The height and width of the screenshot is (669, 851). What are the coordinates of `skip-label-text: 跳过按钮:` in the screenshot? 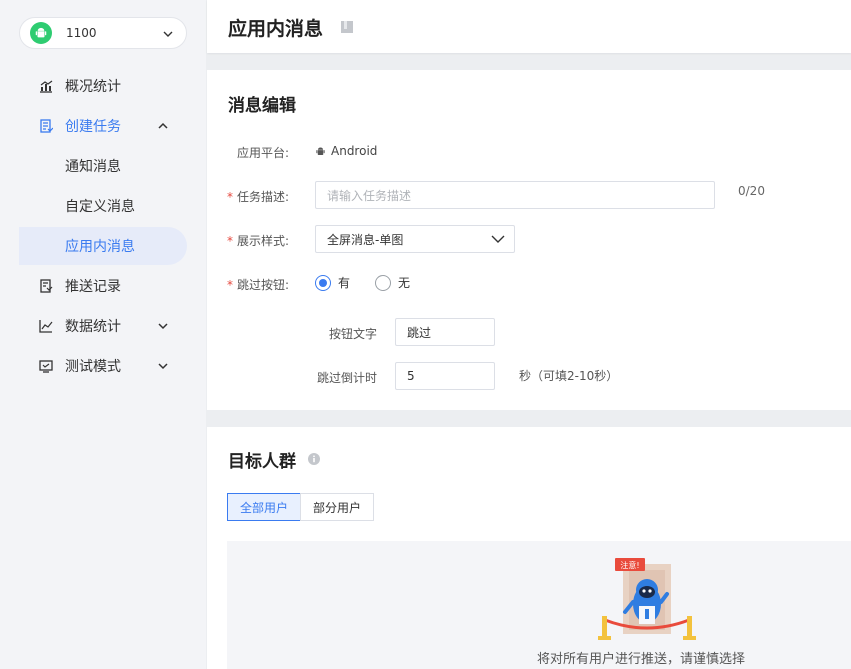 It's located at (263, 285).